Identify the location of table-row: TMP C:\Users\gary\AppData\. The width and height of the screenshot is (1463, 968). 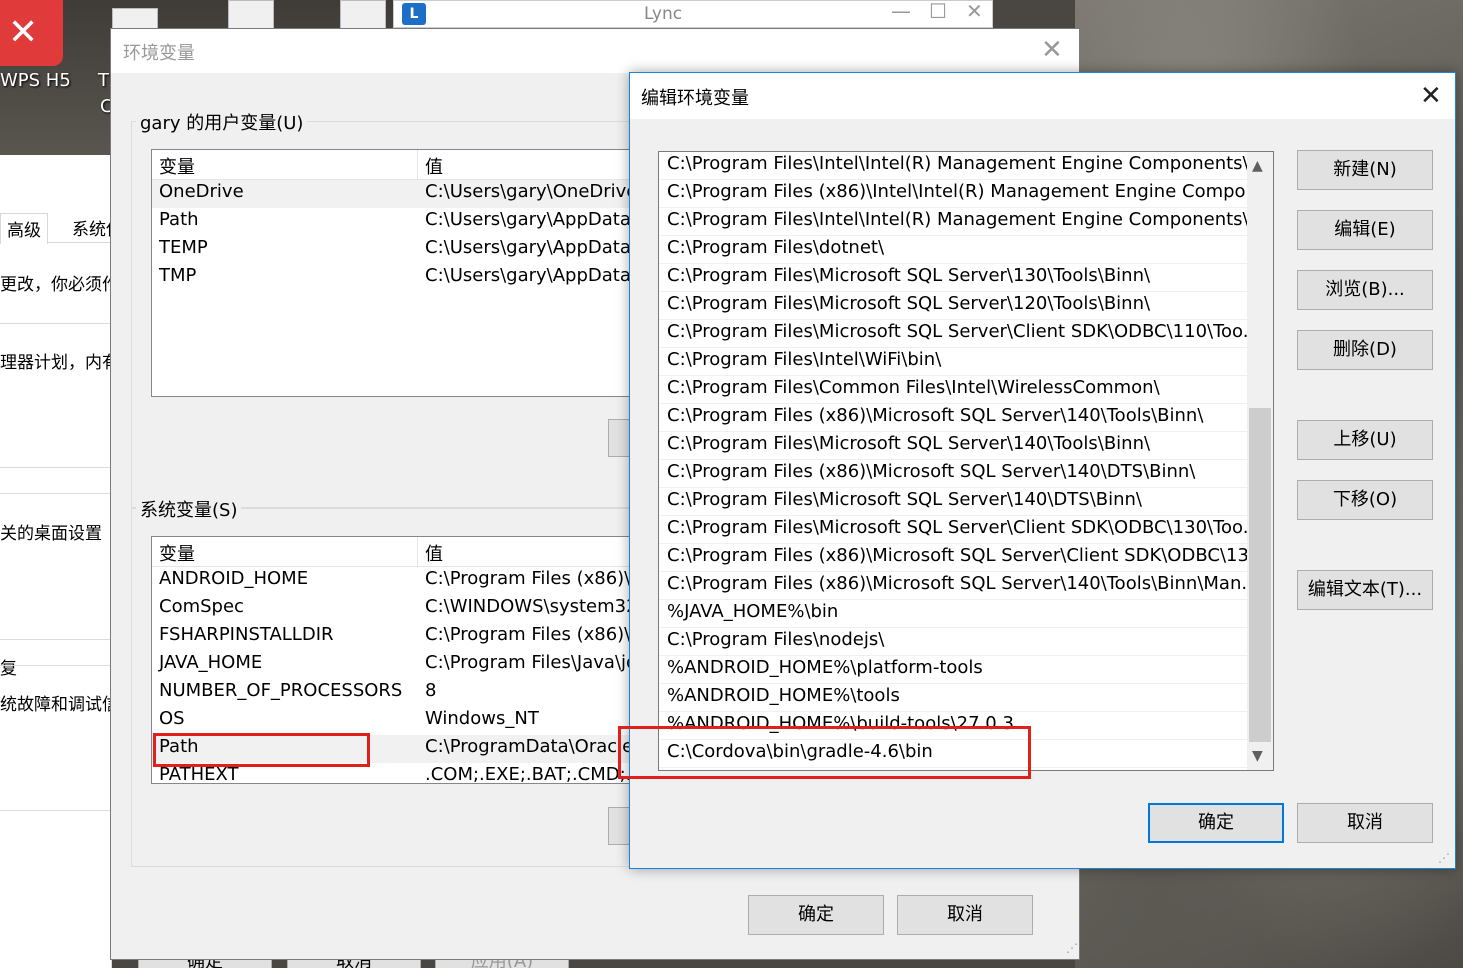
(391, 278).